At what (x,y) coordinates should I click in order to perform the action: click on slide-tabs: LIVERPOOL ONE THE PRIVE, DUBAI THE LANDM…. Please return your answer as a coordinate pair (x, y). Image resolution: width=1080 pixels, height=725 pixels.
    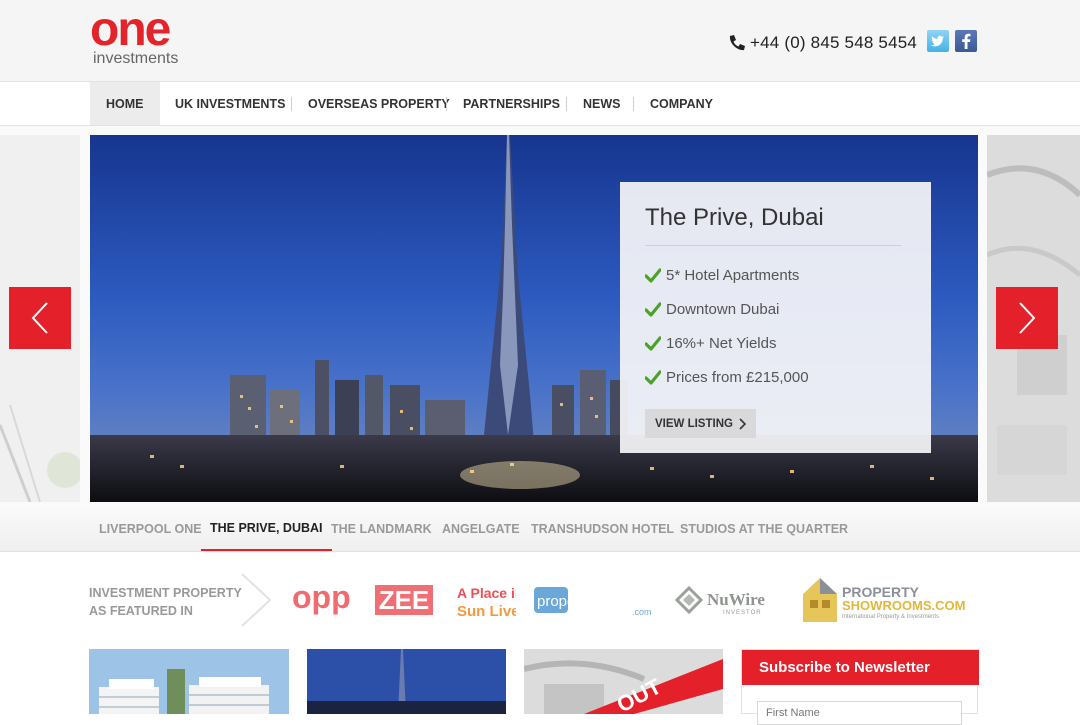
    Looking at the image, I should click on (540, 529).